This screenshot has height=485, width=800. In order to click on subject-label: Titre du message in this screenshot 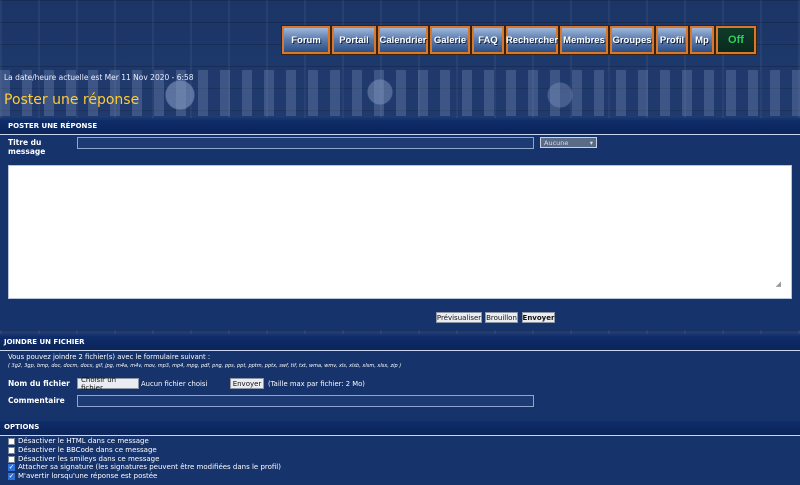, I will do `click(27, 147)`.